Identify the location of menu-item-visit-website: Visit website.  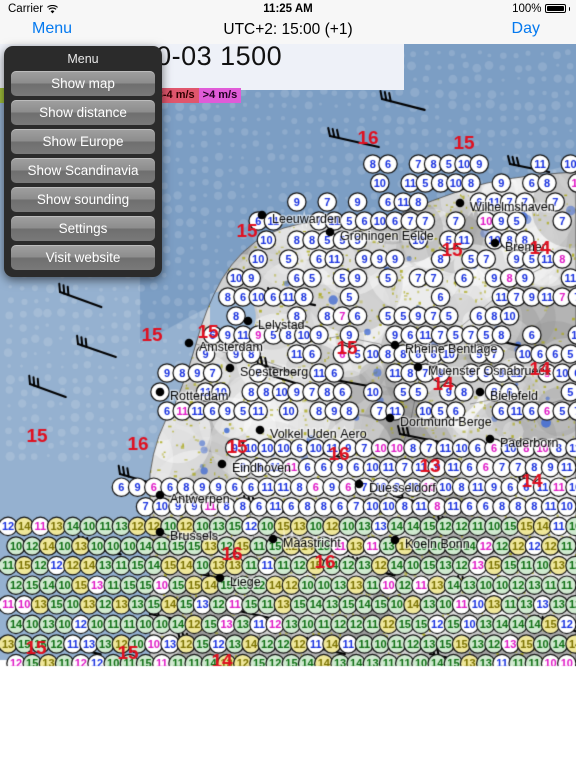
(83, 257).